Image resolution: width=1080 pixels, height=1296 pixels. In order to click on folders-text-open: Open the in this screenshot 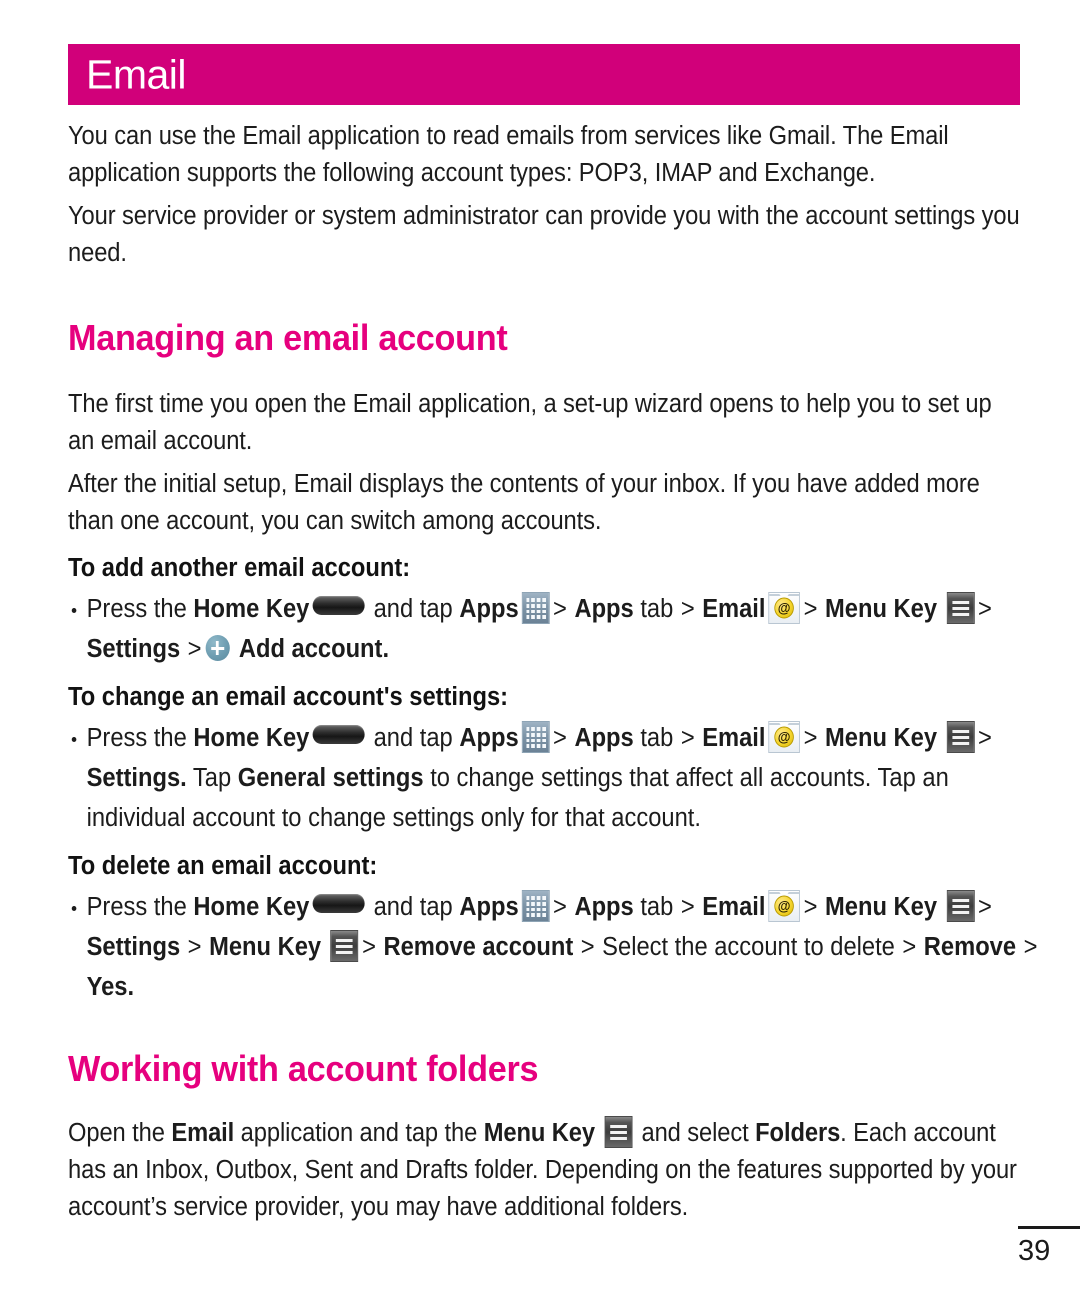, I will do `click(116, 1133)`.